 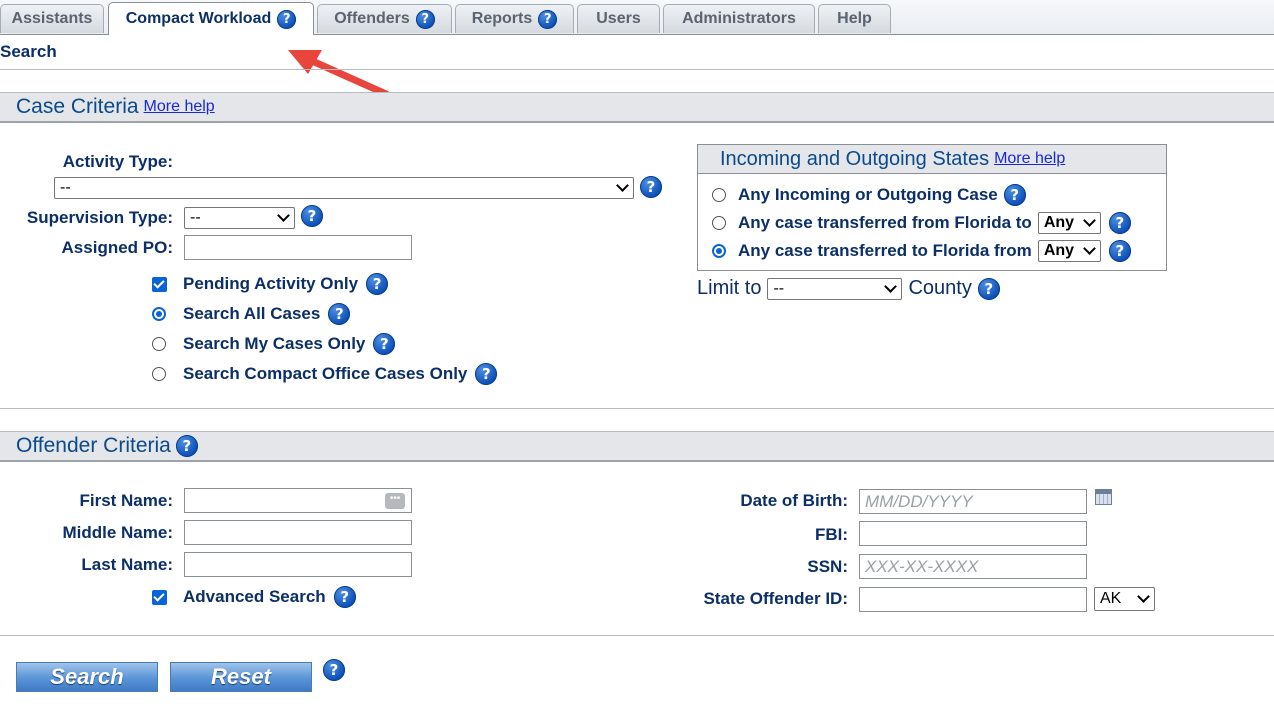 I want to click on autofill-icon: •••, so click(x=395, y=501).